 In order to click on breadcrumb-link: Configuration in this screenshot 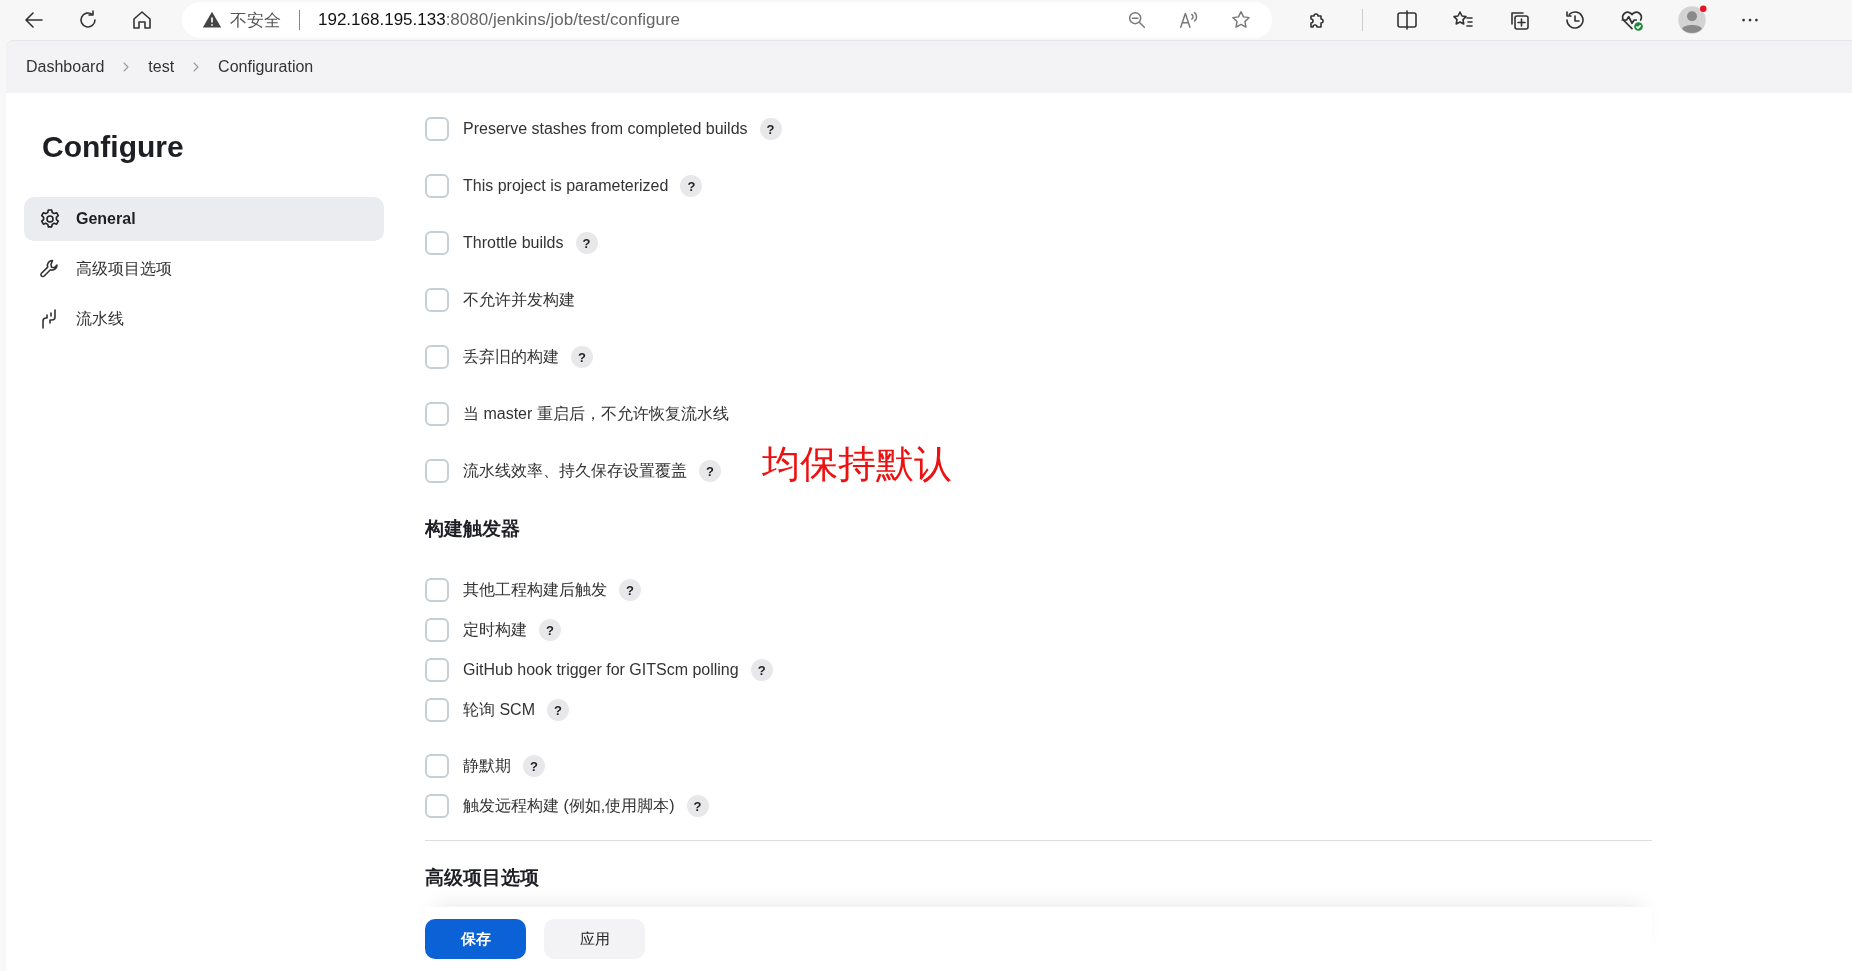, I will do `click(266, 67)`.